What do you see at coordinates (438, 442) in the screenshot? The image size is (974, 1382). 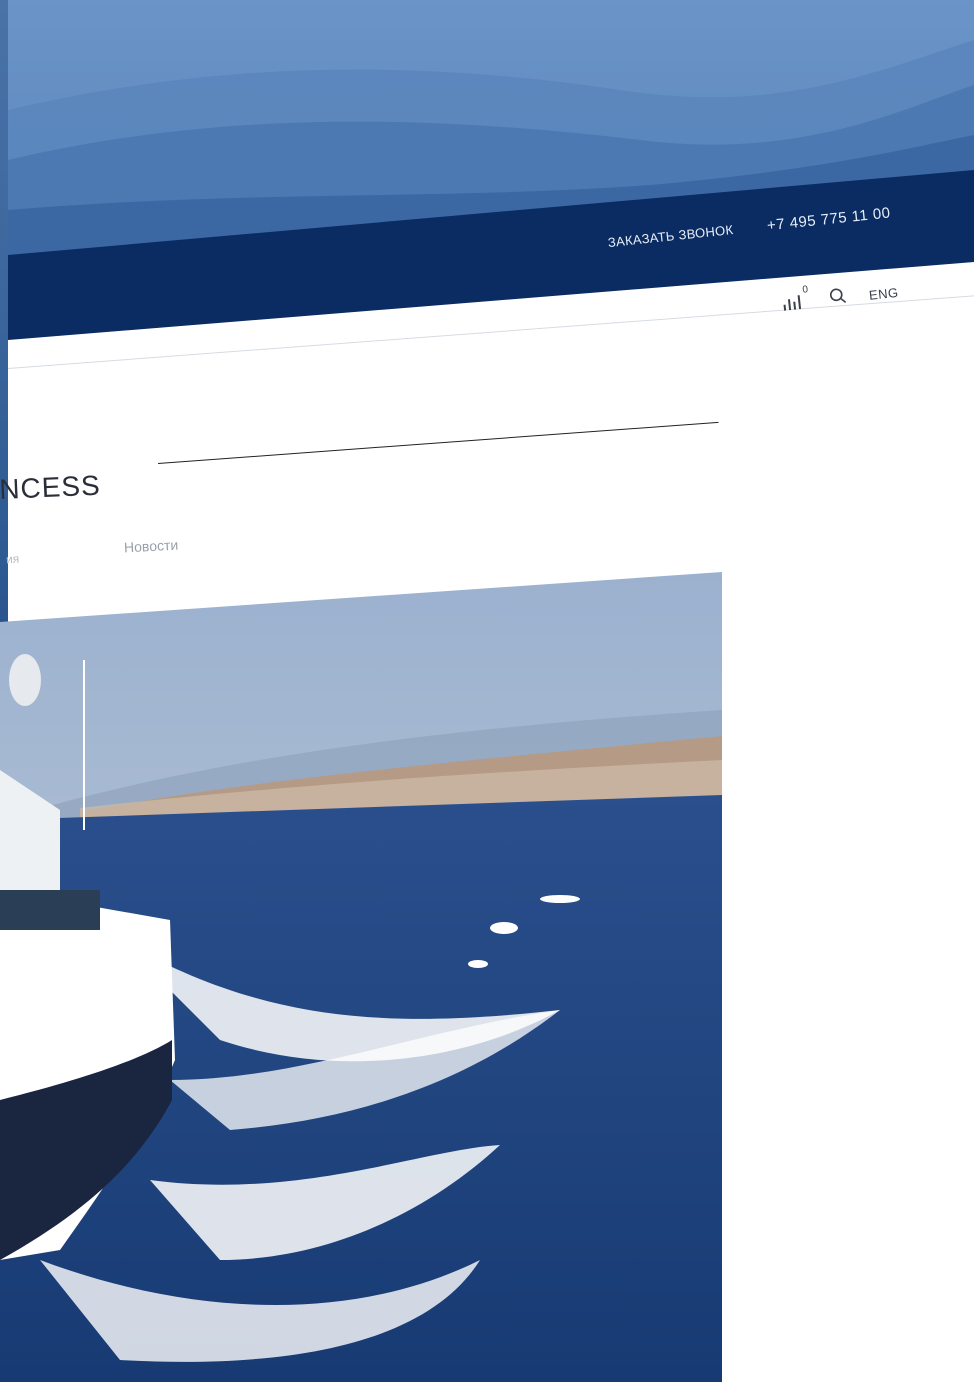 I see `title-divider` at bounding box center [438, 442].